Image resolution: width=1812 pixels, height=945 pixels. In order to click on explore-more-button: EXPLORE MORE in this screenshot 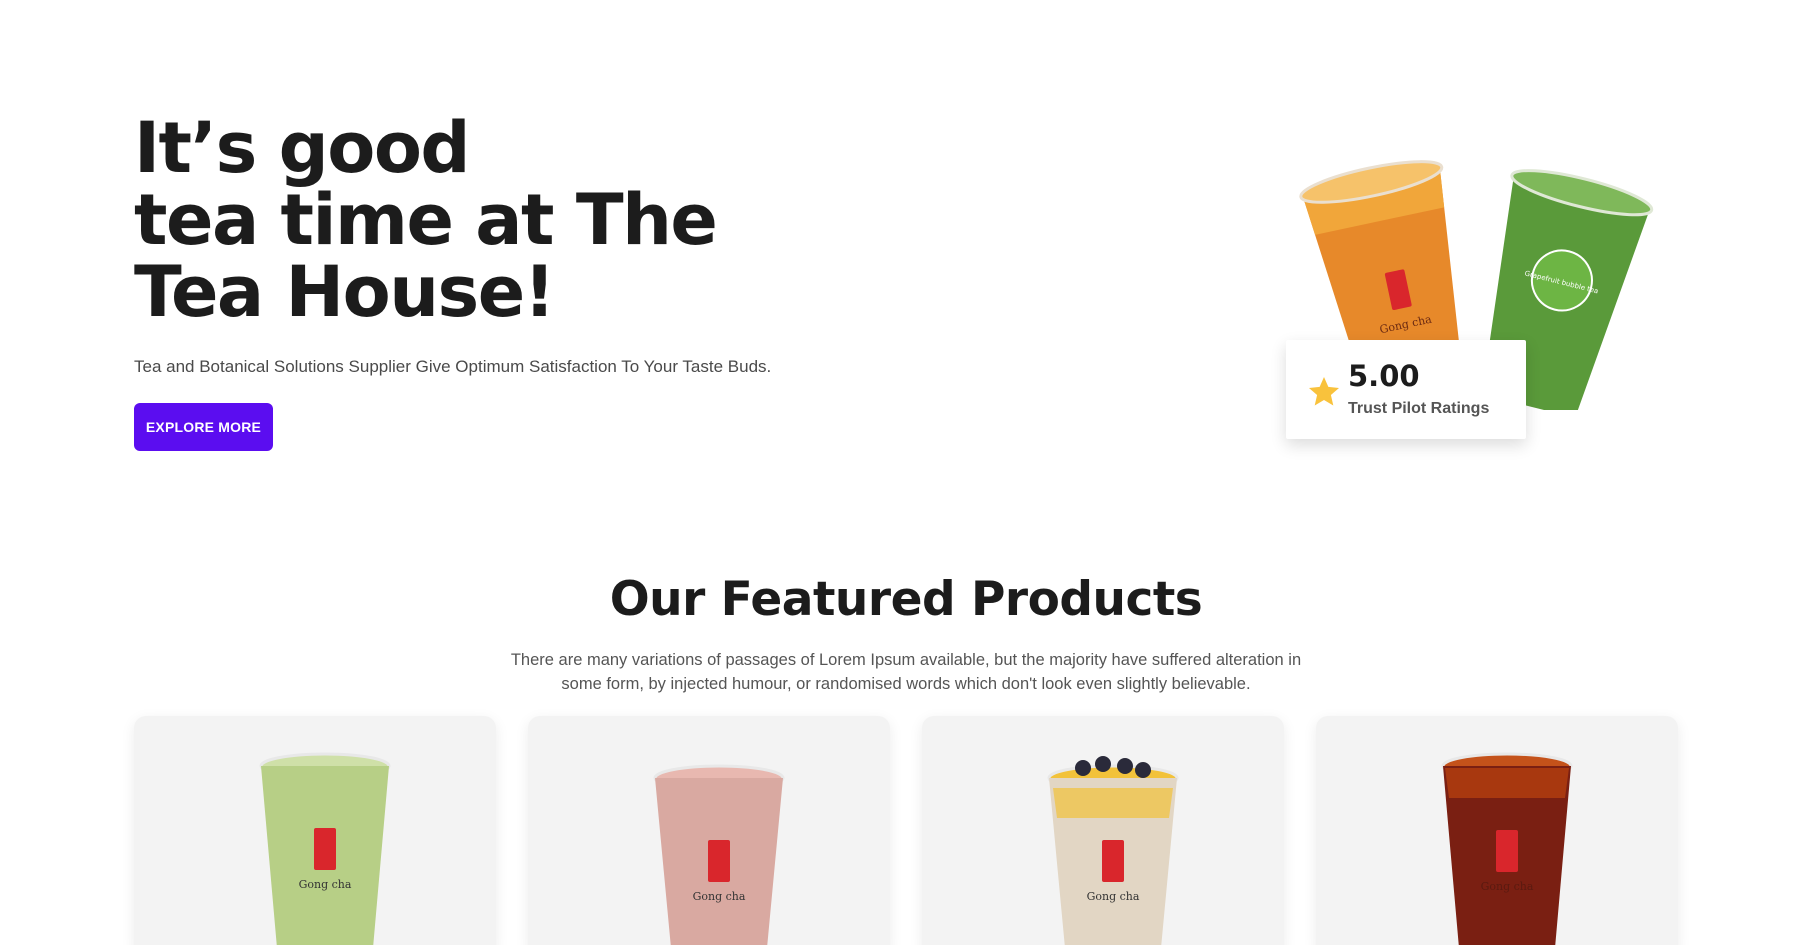, I will do `click(203, 427)`.